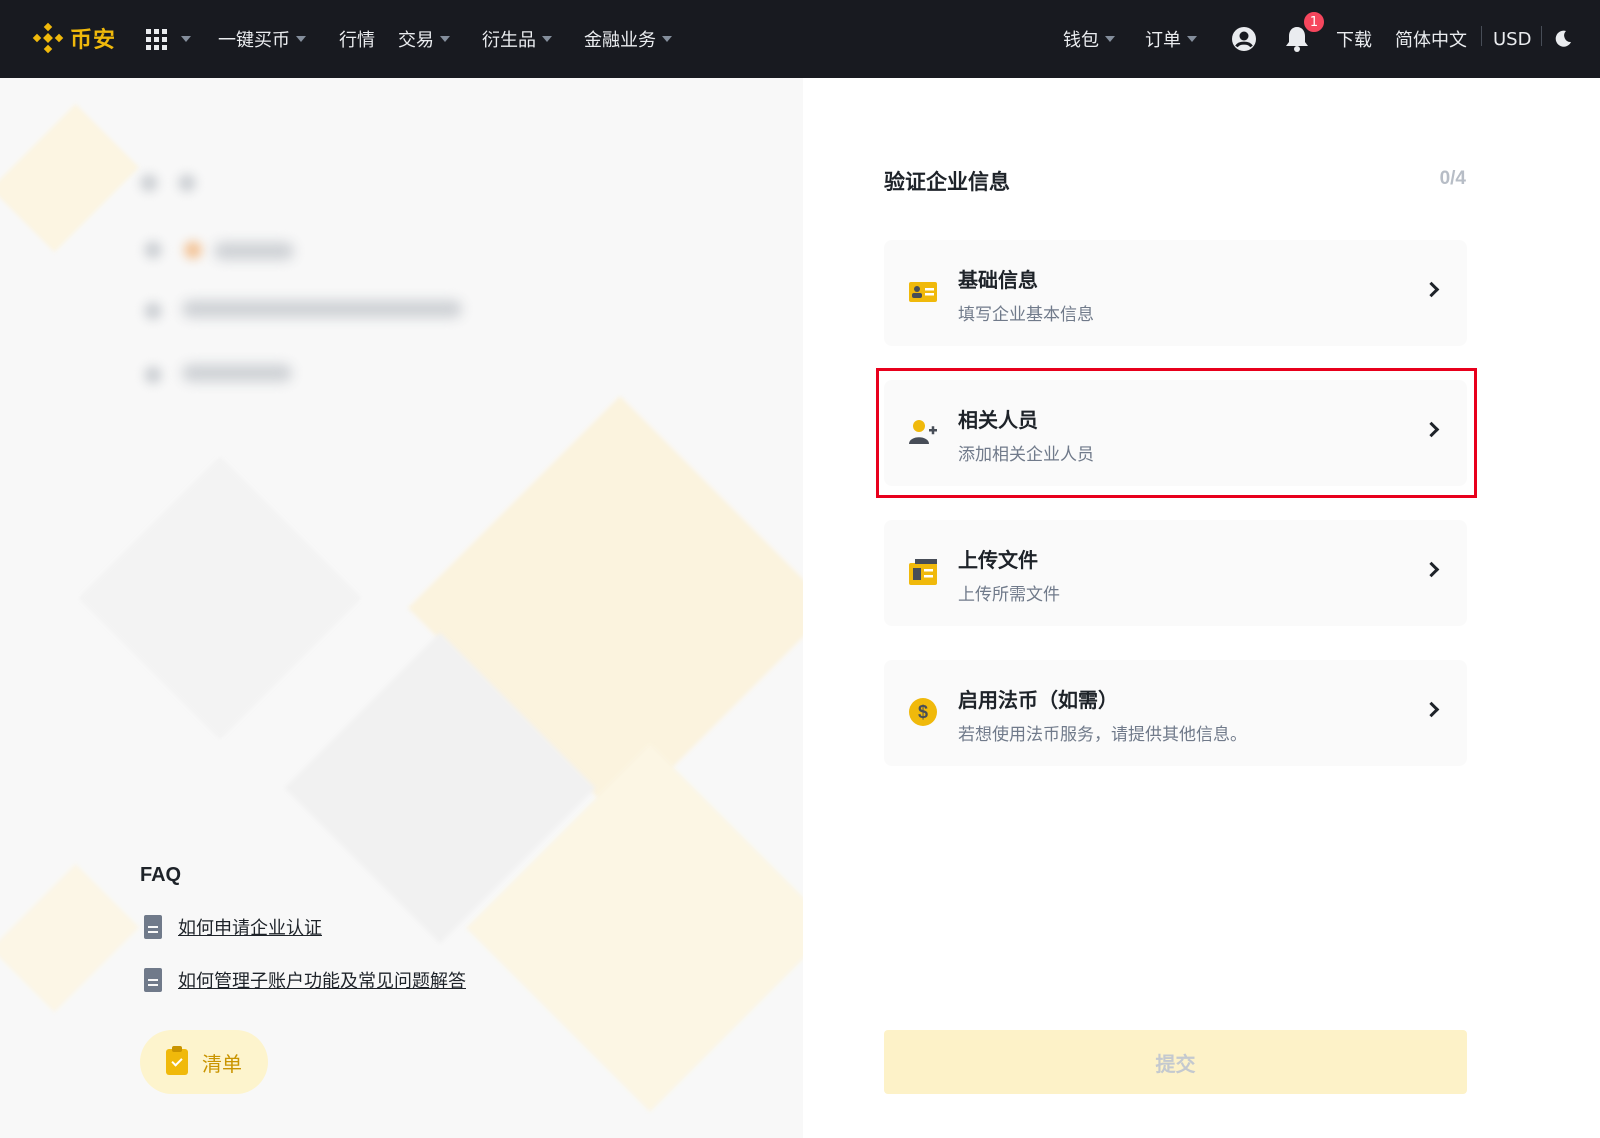  What do you see at coordinates (93, 40) in the screenshot?
I see `brand-name: 币安` at bounding box center [93, 40].